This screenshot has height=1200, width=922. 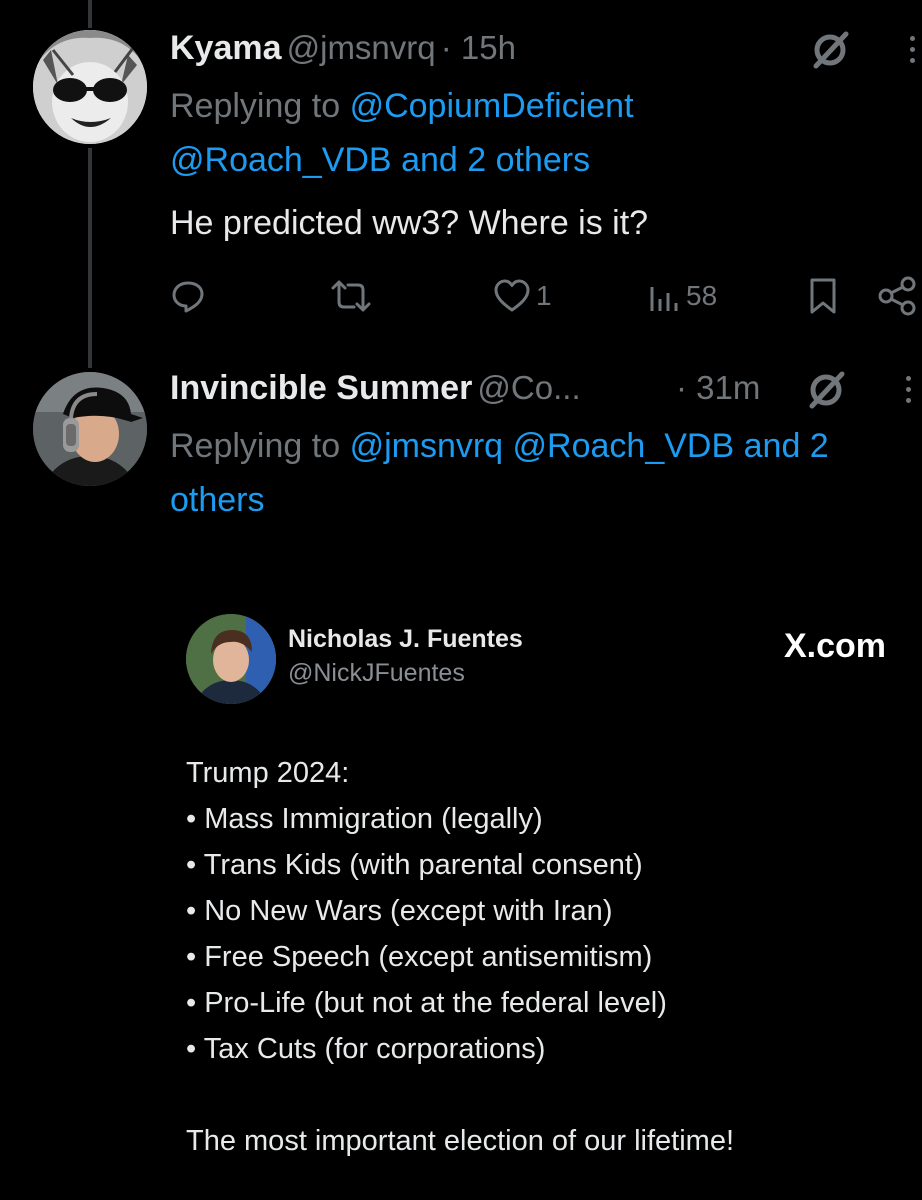 I want to click on bookmark-icon, so click(x=823, y=296).